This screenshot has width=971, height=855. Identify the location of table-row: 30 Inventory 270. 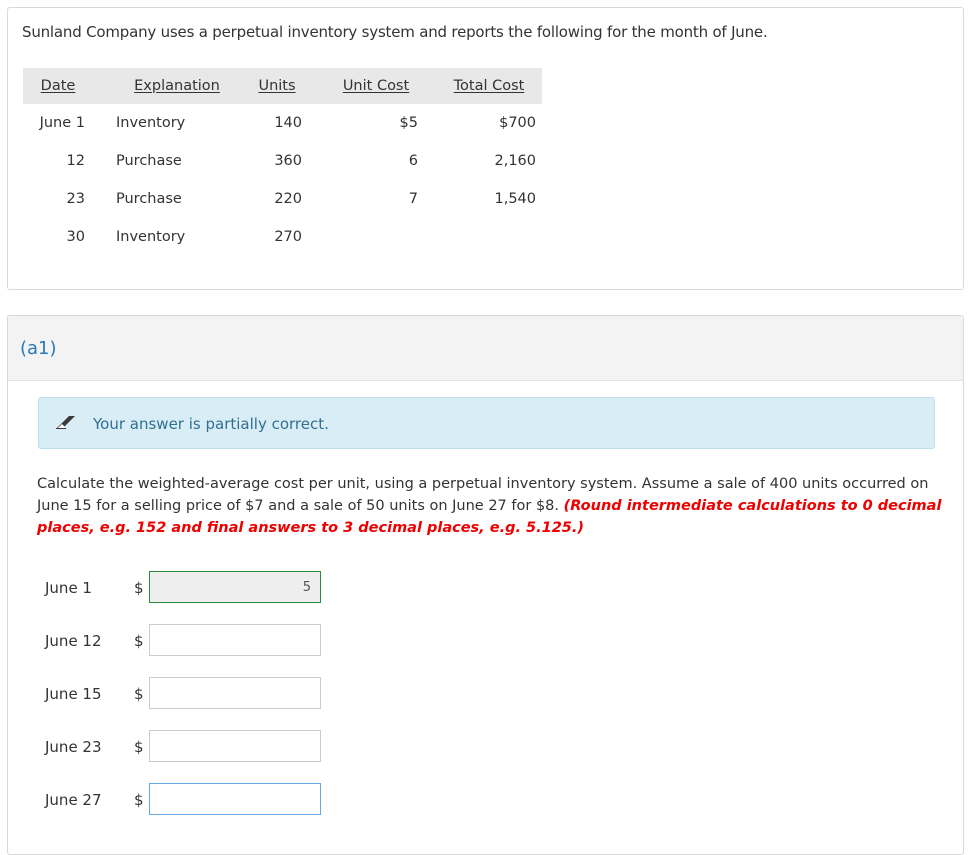
(282, 237).